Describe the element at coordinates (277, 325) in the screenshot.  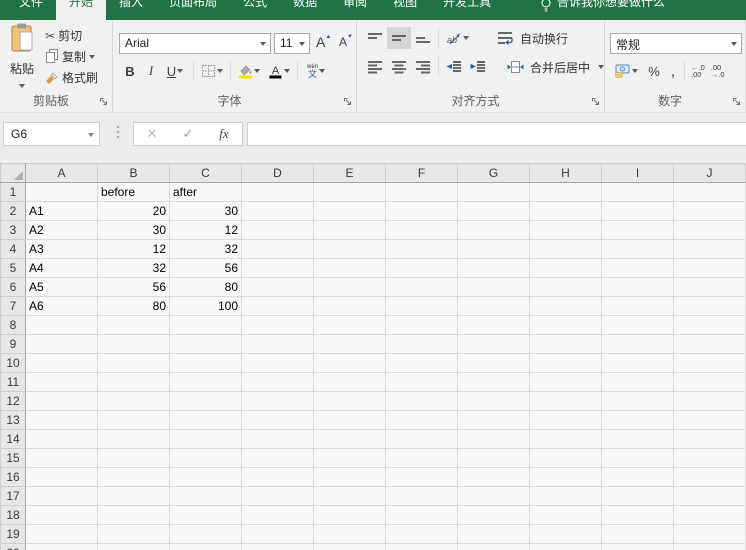
I see `cell-D8` at that location.